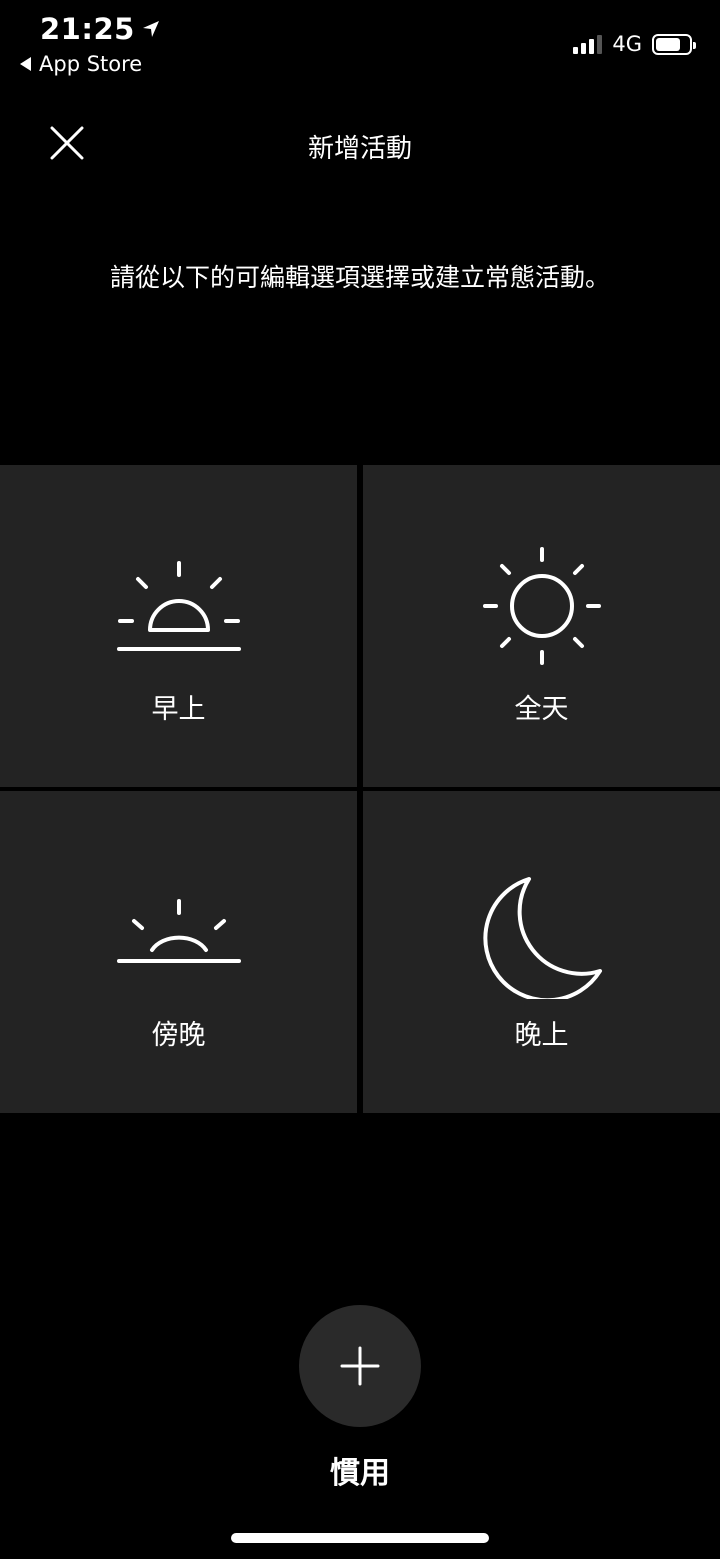 The height and width of the screenshot is (1559, 720). What do you see at coordinates (541, 1035) in the screenshot?
I see `tile-night-label: 晚上` at bounding box center [541, 1035].